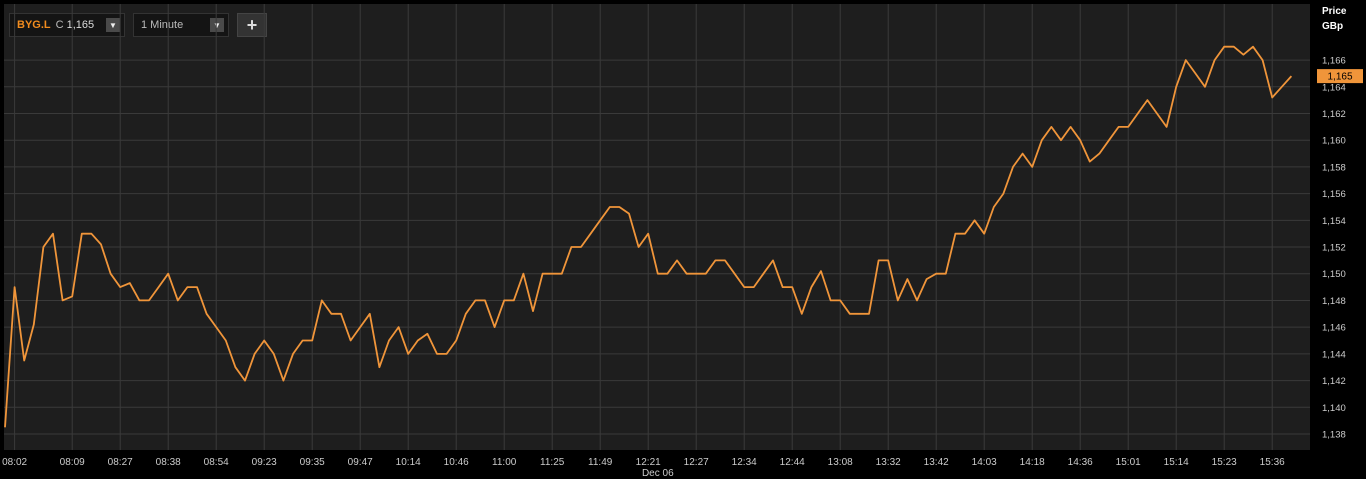  Describe the element at coordinates (1334, 274) in the screenshot. I see `y-tick-label: 1,150` at that location.